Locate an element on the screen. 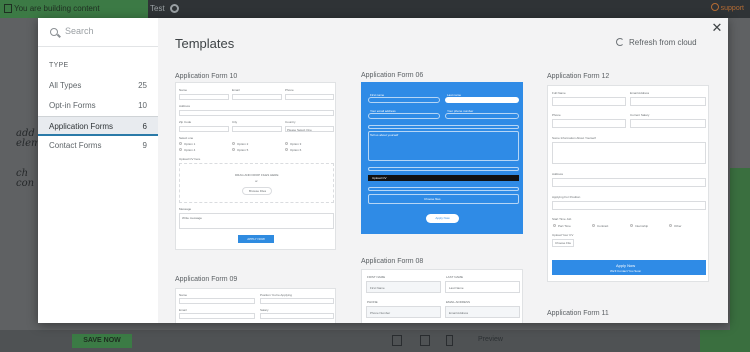 Image resolution: width=750 pixels, height=352 pixels. support-link: support is located at coordinates (727, 9).